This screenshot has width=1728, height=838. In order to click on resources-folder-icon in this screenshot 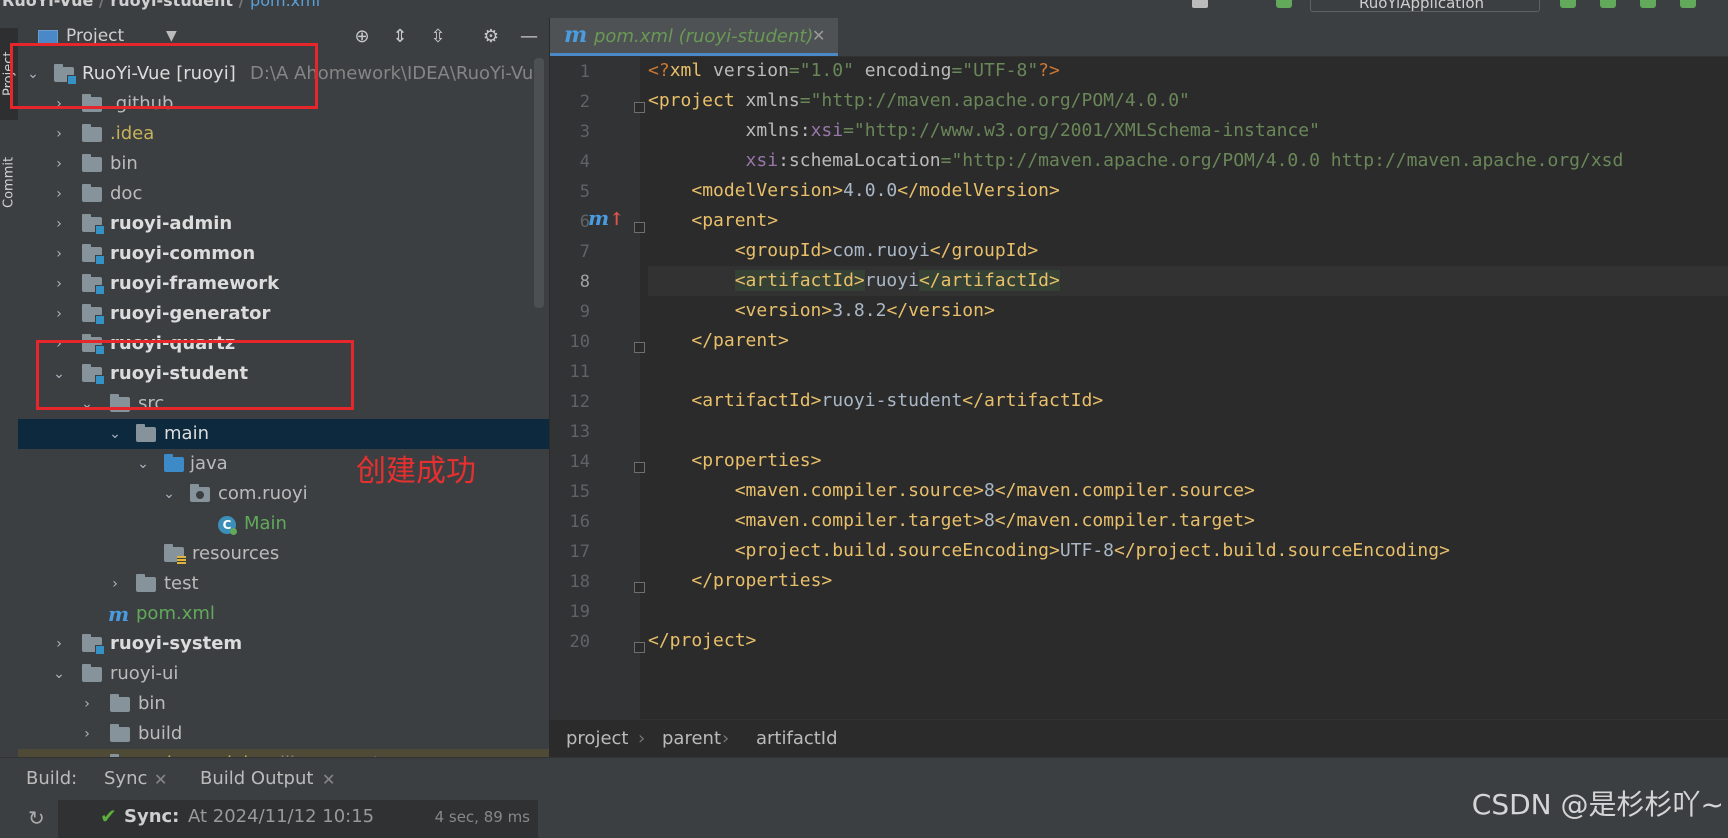, I will do `click(175, 554)`.